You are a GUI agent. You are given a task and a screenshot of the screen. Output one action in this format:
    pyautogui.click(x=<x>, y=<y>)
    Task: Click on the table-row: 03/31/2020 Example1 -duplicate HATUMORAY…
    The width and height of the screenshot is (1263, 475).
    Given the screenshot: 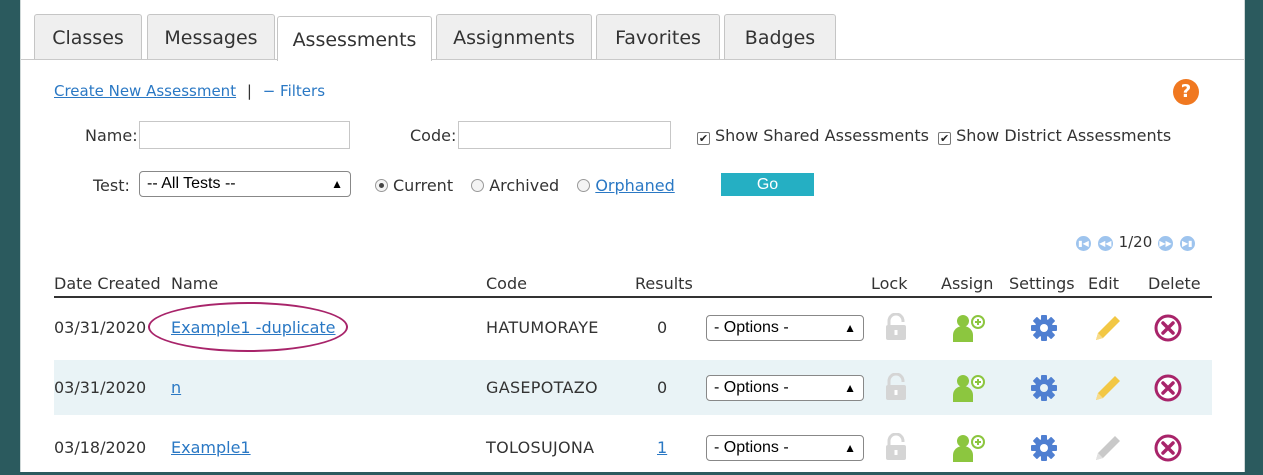 What is the action you would take?
    pyautogui.click(x=633, y=327)
    